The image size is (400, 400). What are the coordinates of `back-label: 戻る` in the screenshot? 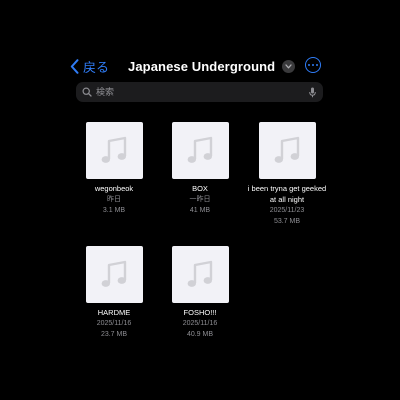 It's located at (96, 67).